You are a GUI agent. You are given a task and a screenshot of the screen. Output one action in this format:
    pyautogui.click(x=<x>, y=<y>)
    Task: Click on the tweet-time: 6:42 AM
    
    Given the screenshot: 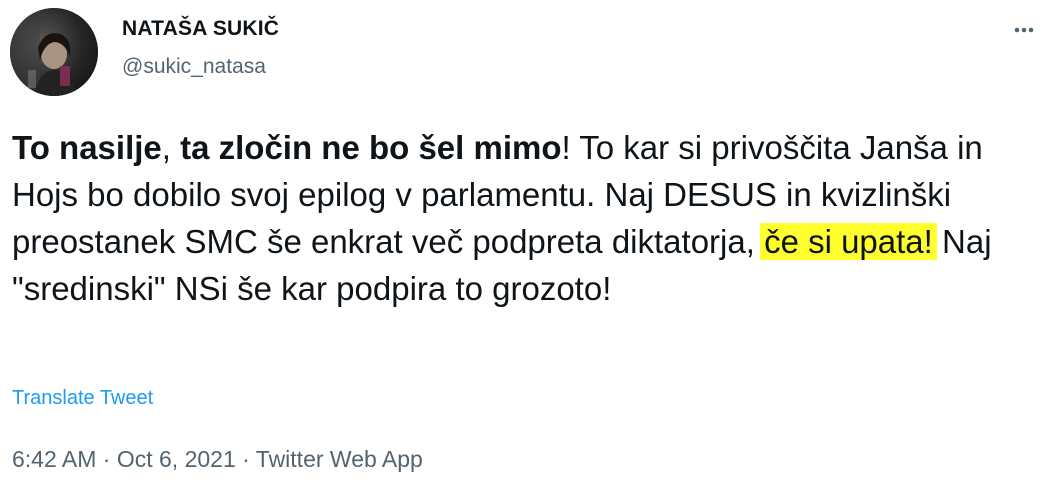 What is the action you would take?
    pyautogui.click(x=54, y=459)
    